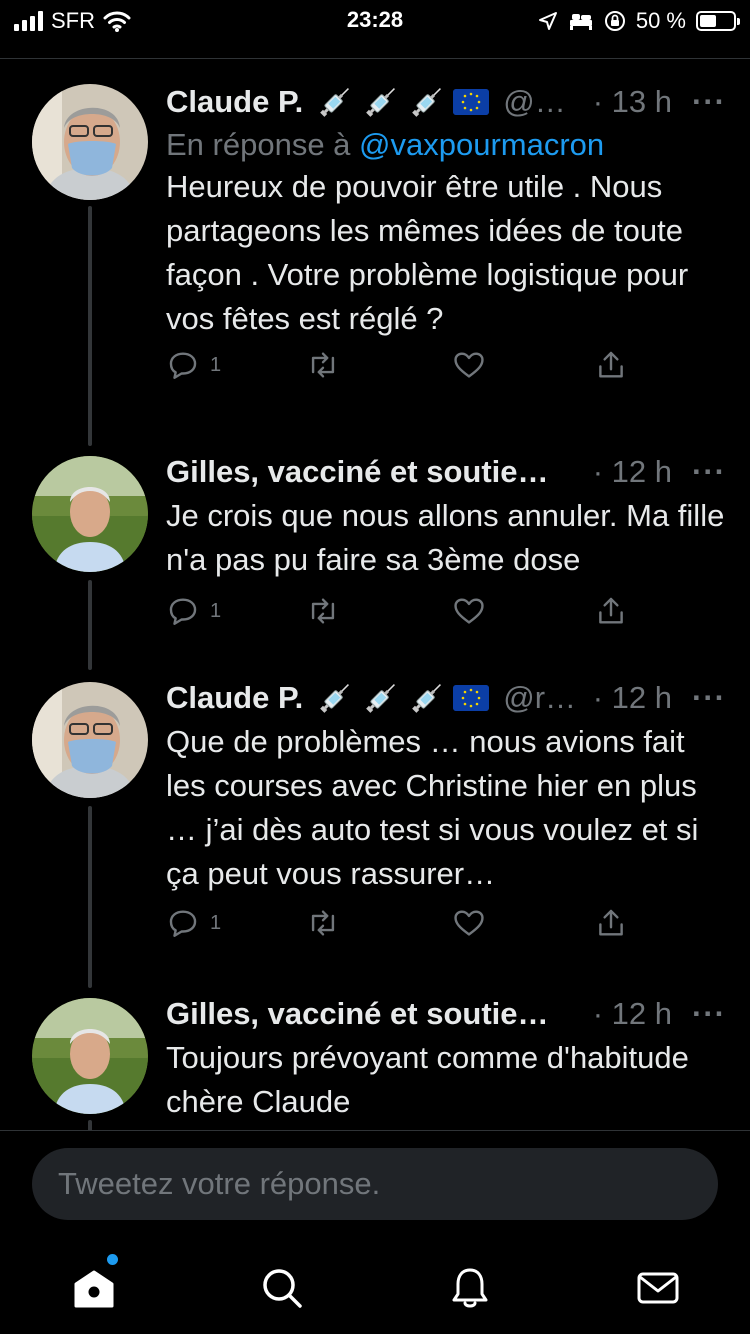 The height and width of the screenshot is (1334, 750). I want to click on location-arrow-icon, so click(547, 21).